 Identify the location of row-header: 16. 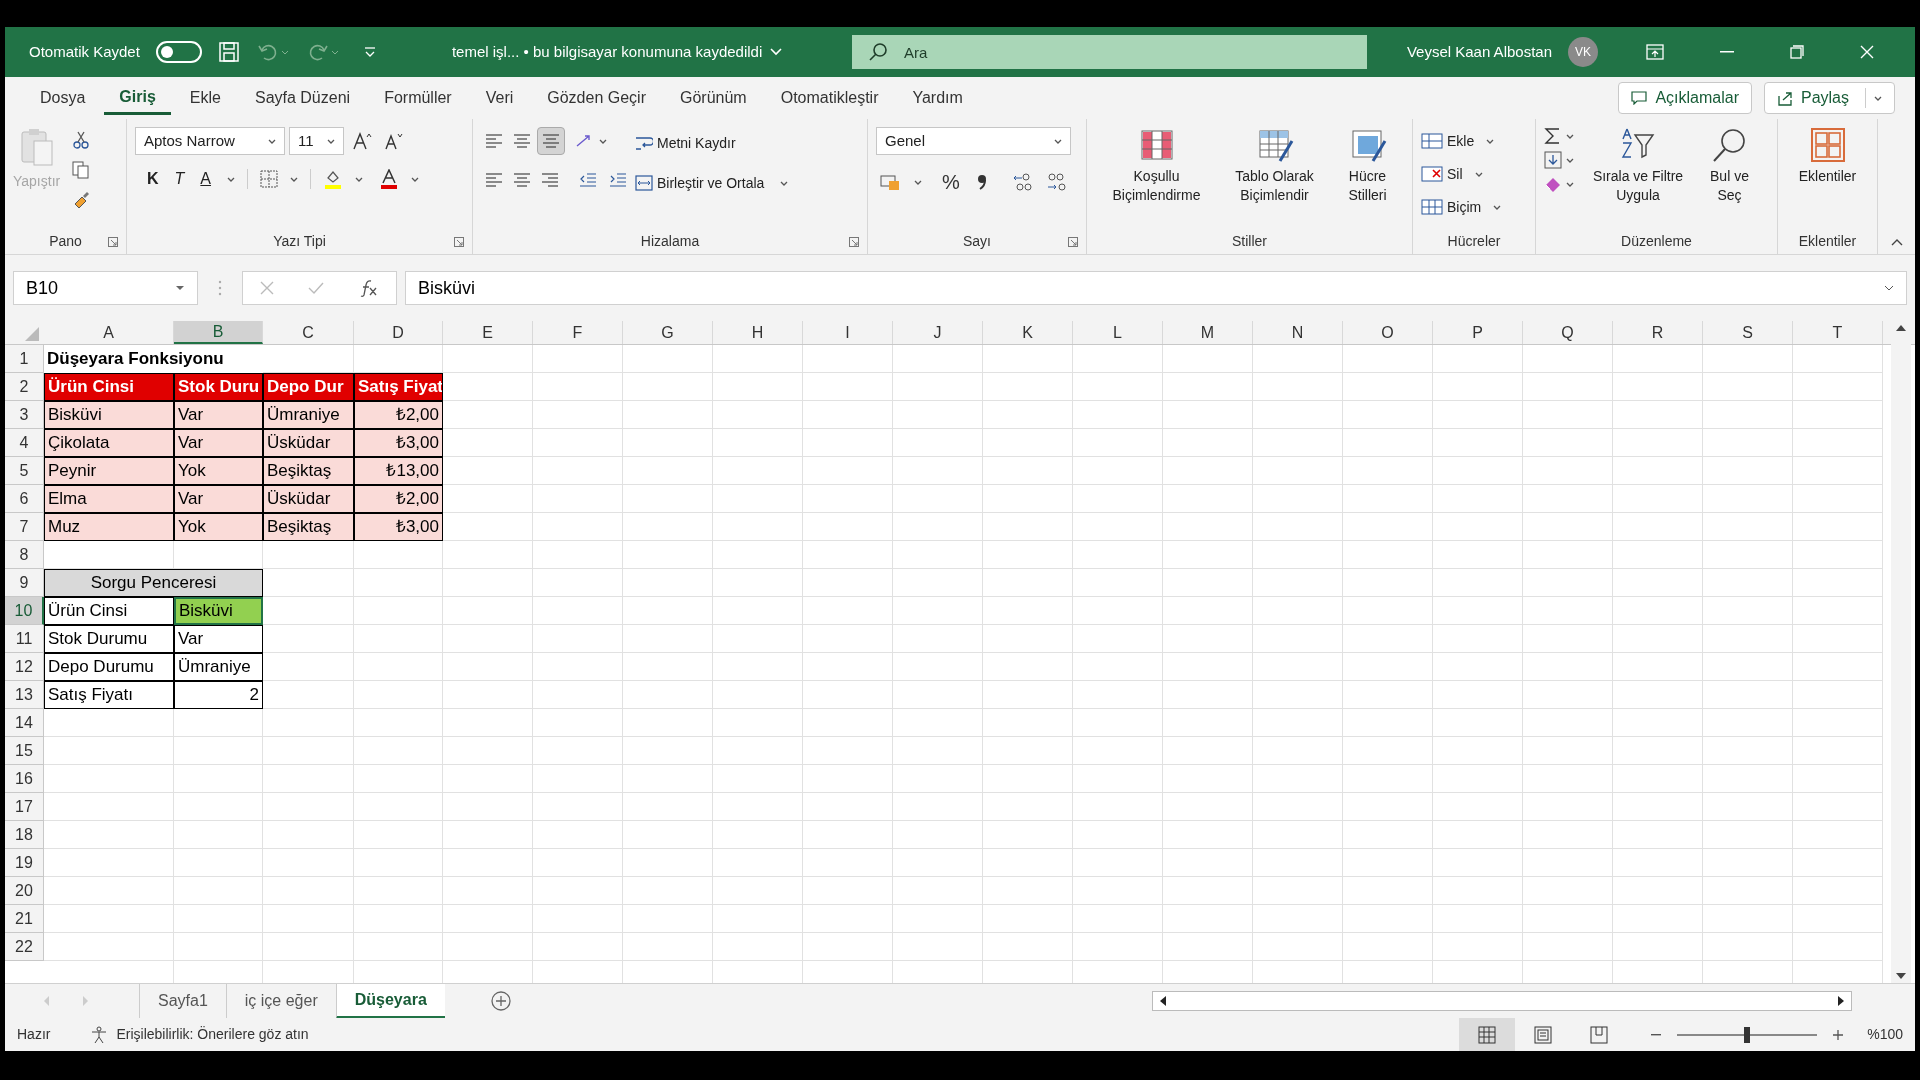
(24, 779).